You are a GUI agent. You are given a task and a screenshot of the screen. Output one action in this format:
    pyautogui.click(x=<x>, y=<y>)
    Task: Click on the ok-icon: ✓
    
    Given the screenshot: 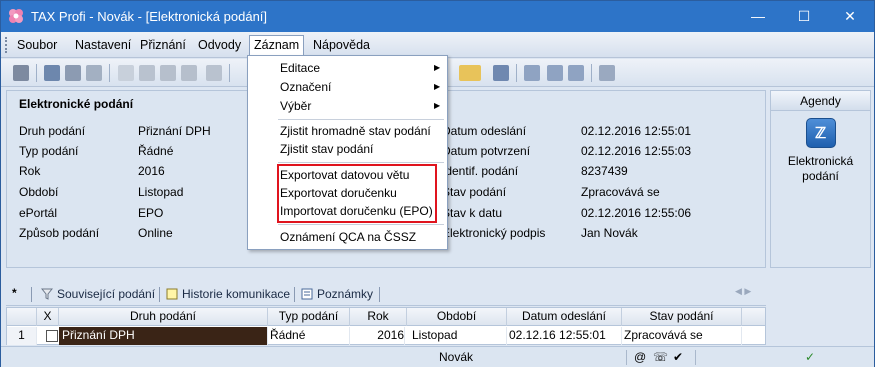 What is the action you would take?
    pyautogui.click(x=810, y=357)
    